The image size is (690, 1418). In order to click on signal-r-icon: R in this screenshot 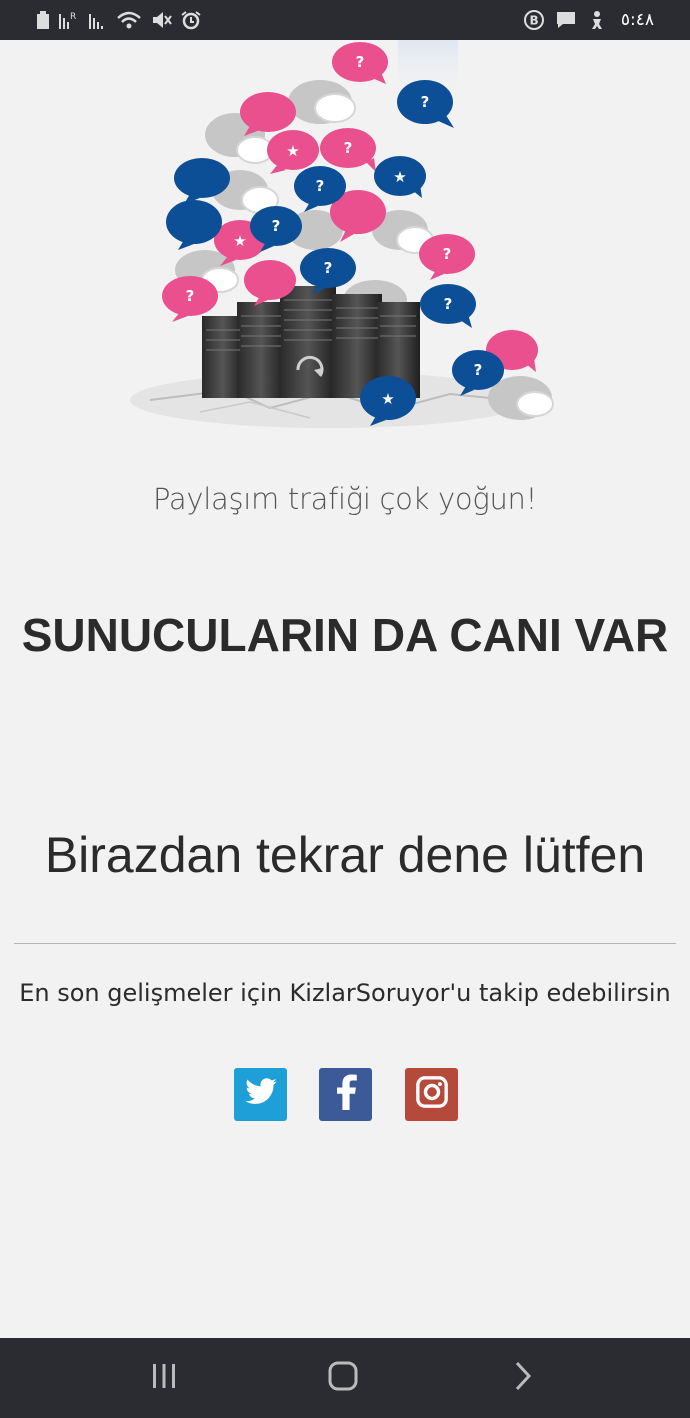, I will do `click(69, 20)`.